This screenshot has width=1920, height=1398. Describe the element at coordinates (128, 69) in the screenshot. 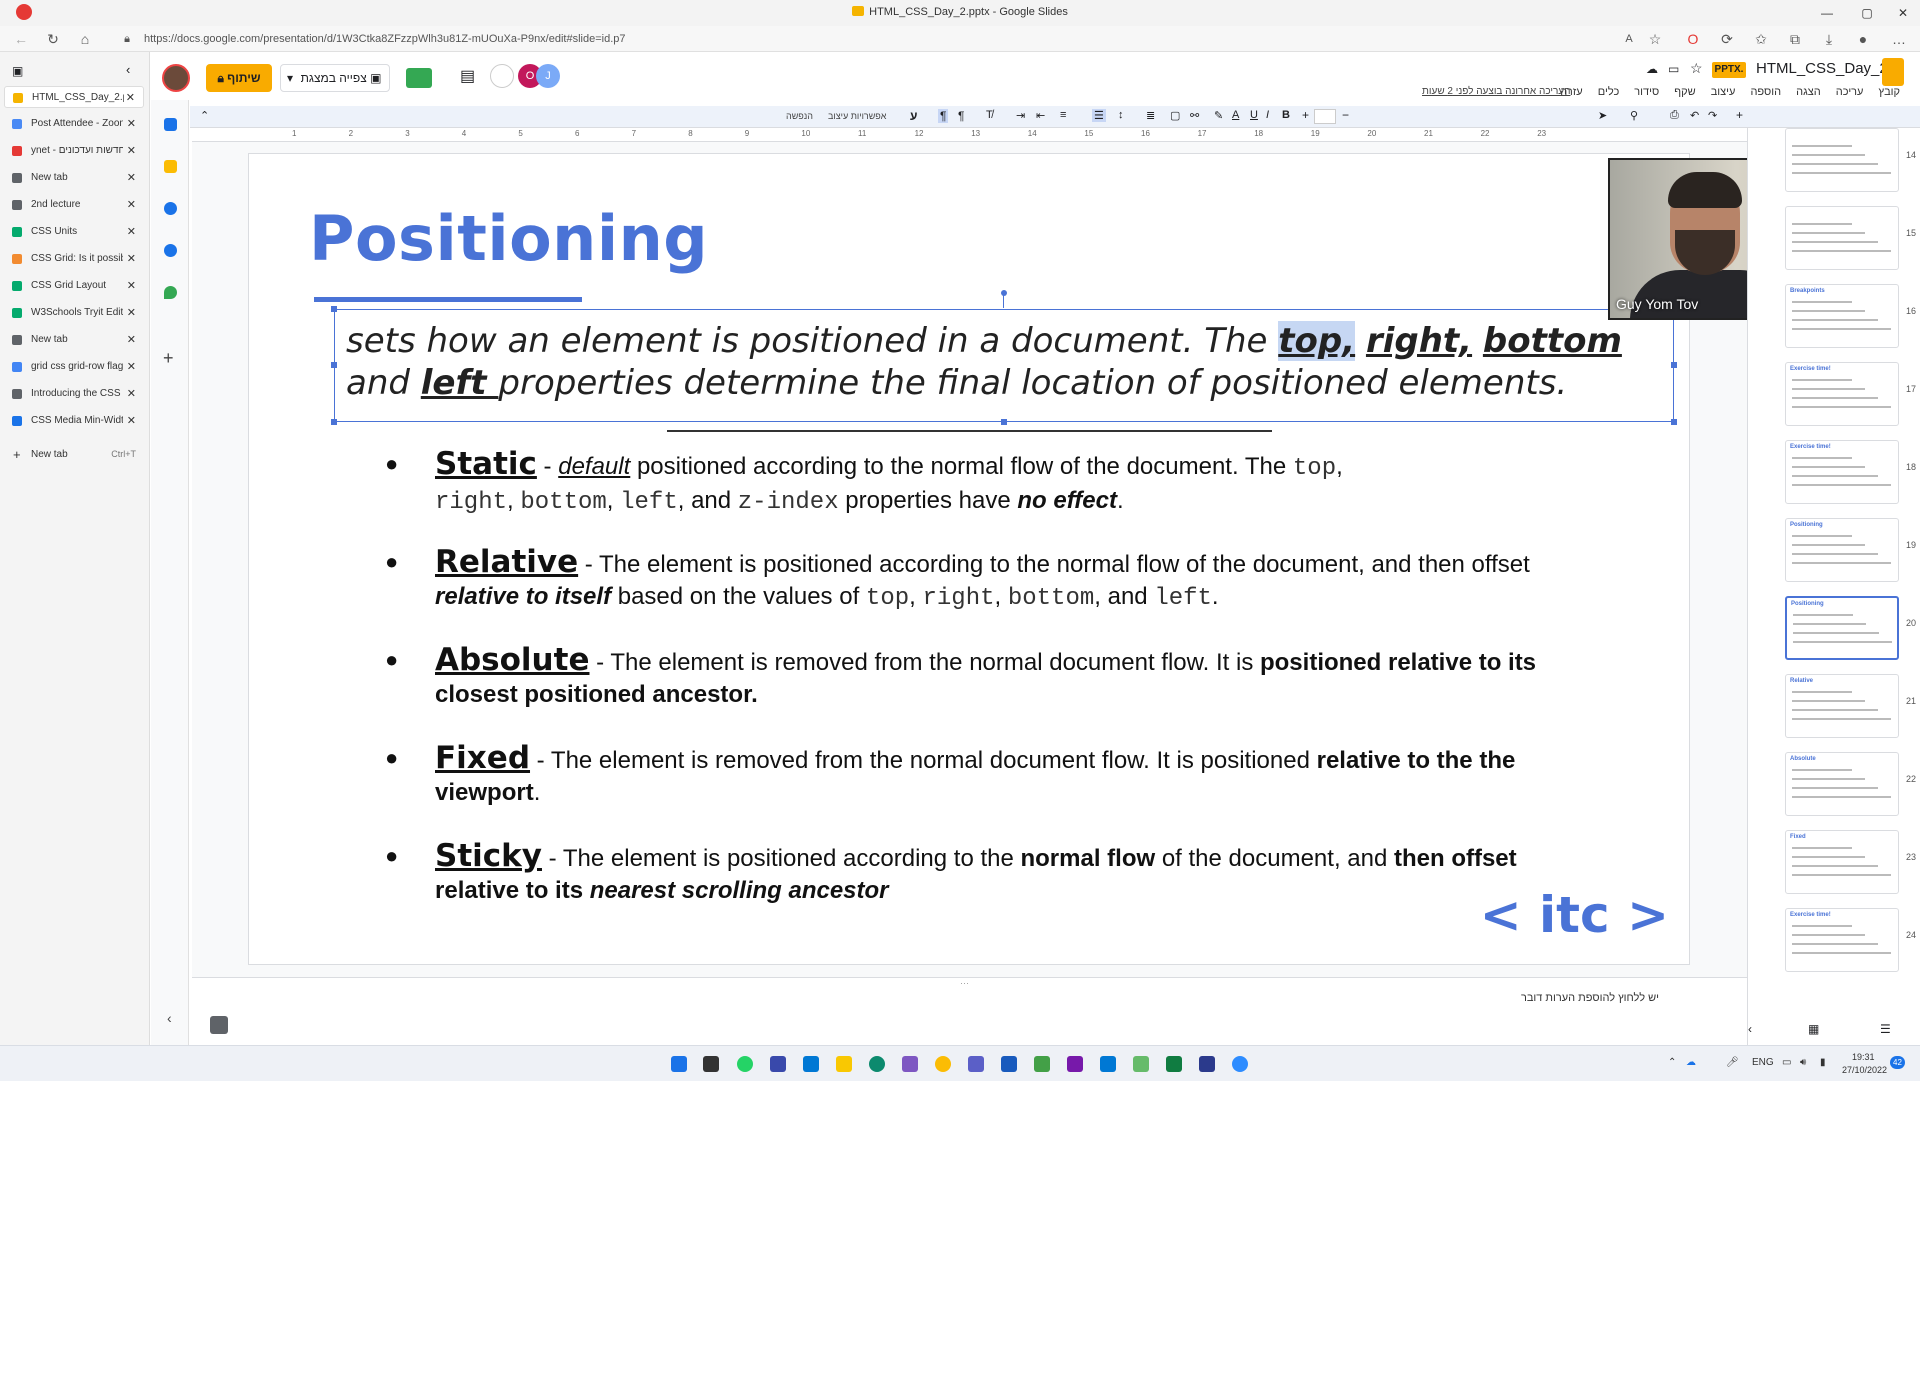

I see `collapse-tabs-icon: ‹` at that location.